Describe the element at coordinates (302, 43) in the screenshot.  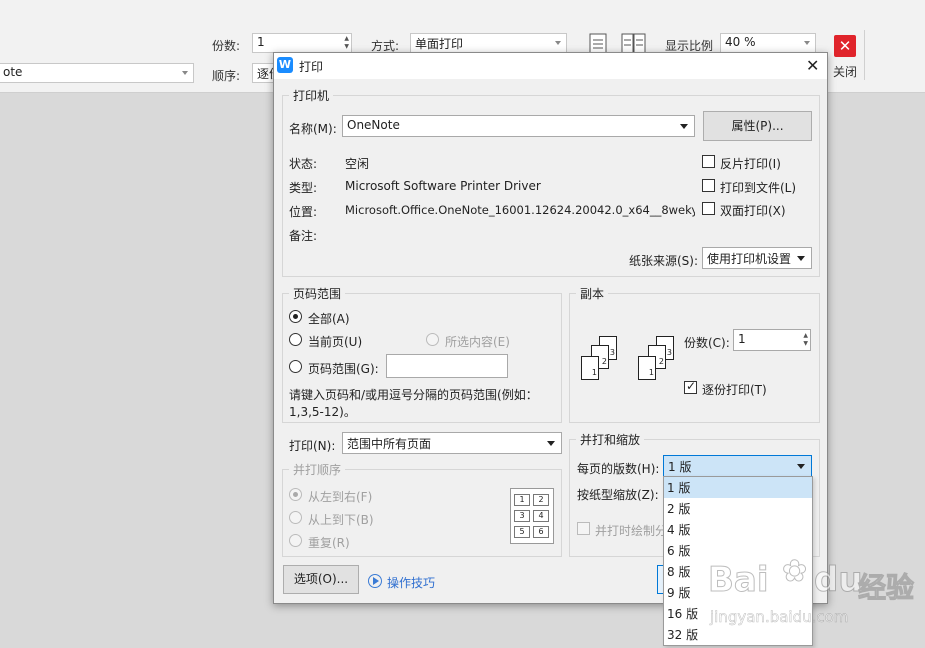
I see `copies-input: 1 ▲ ▼` at that location.